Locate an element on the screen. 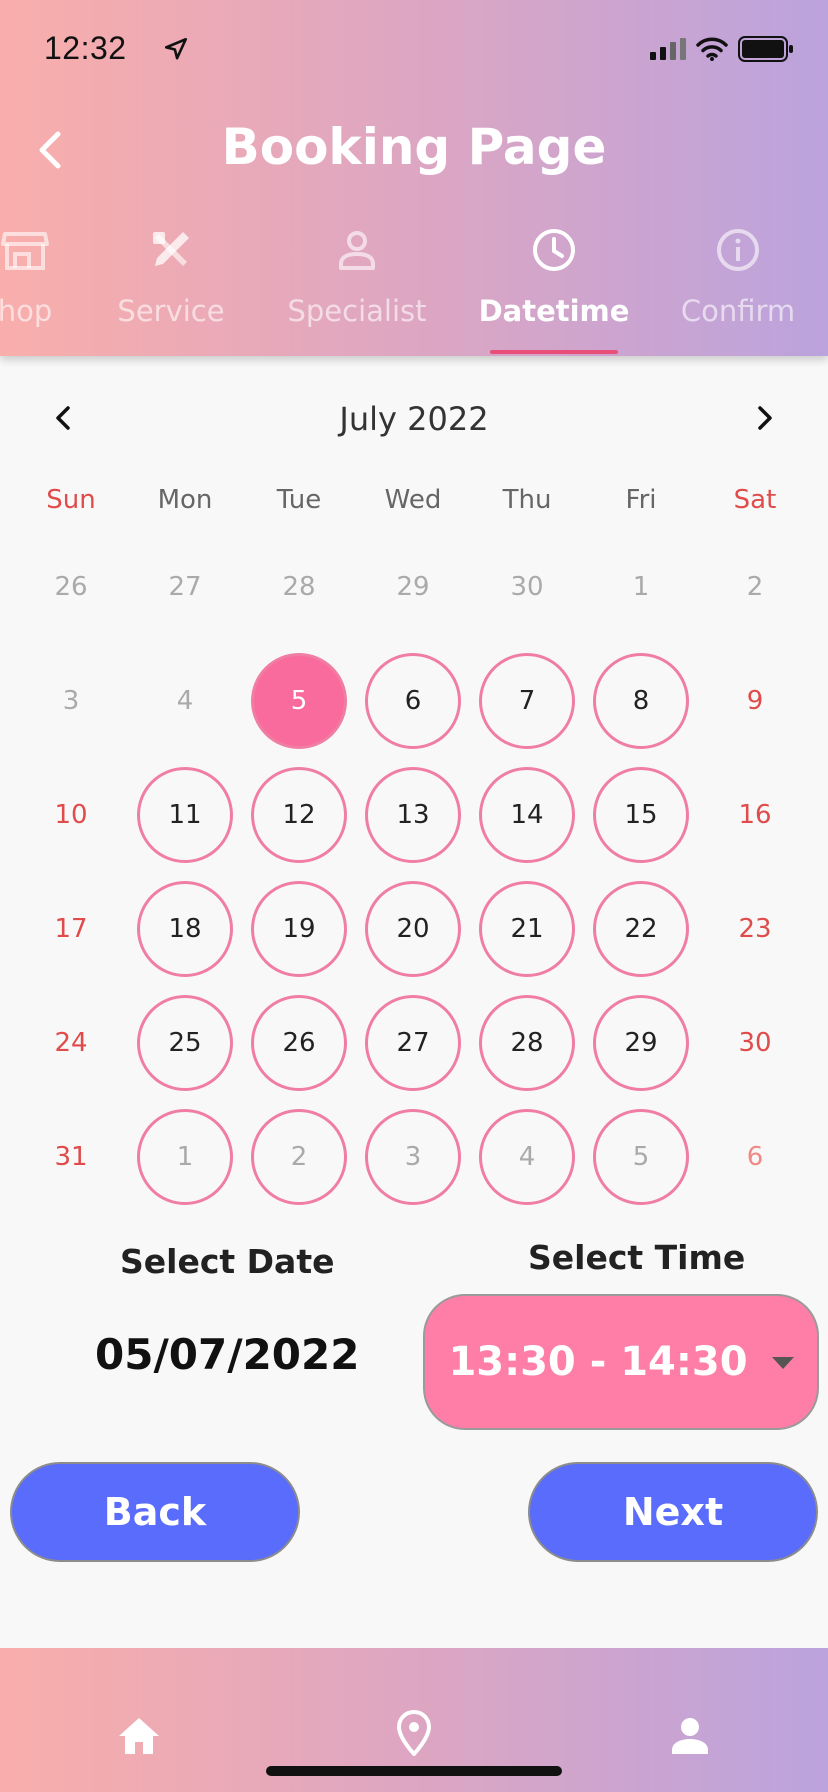  calendar-day: 15 is located at coordinates (641, 815).